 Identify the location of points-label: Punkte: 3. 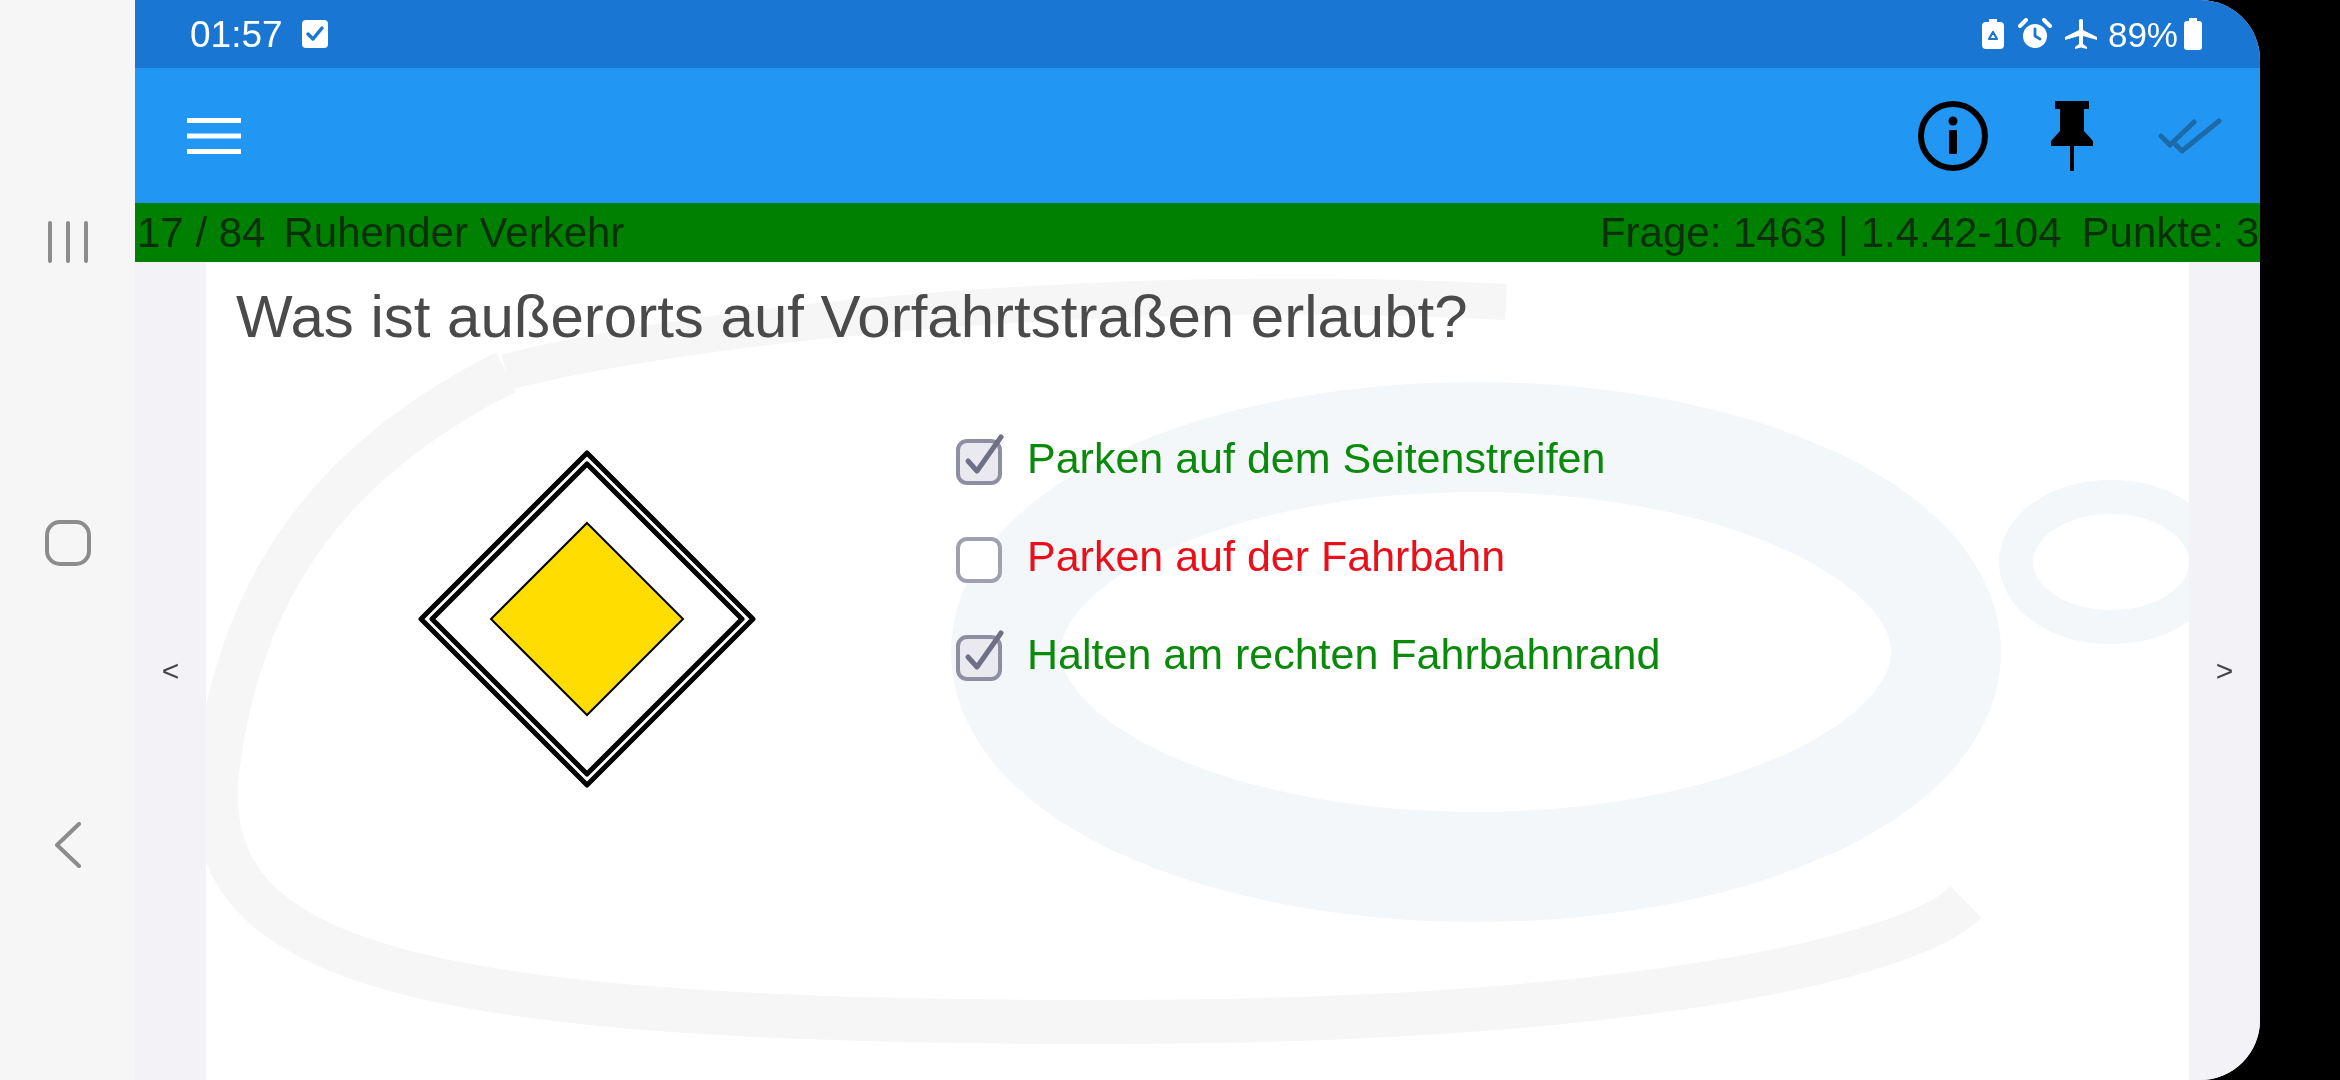
(2170, 232).